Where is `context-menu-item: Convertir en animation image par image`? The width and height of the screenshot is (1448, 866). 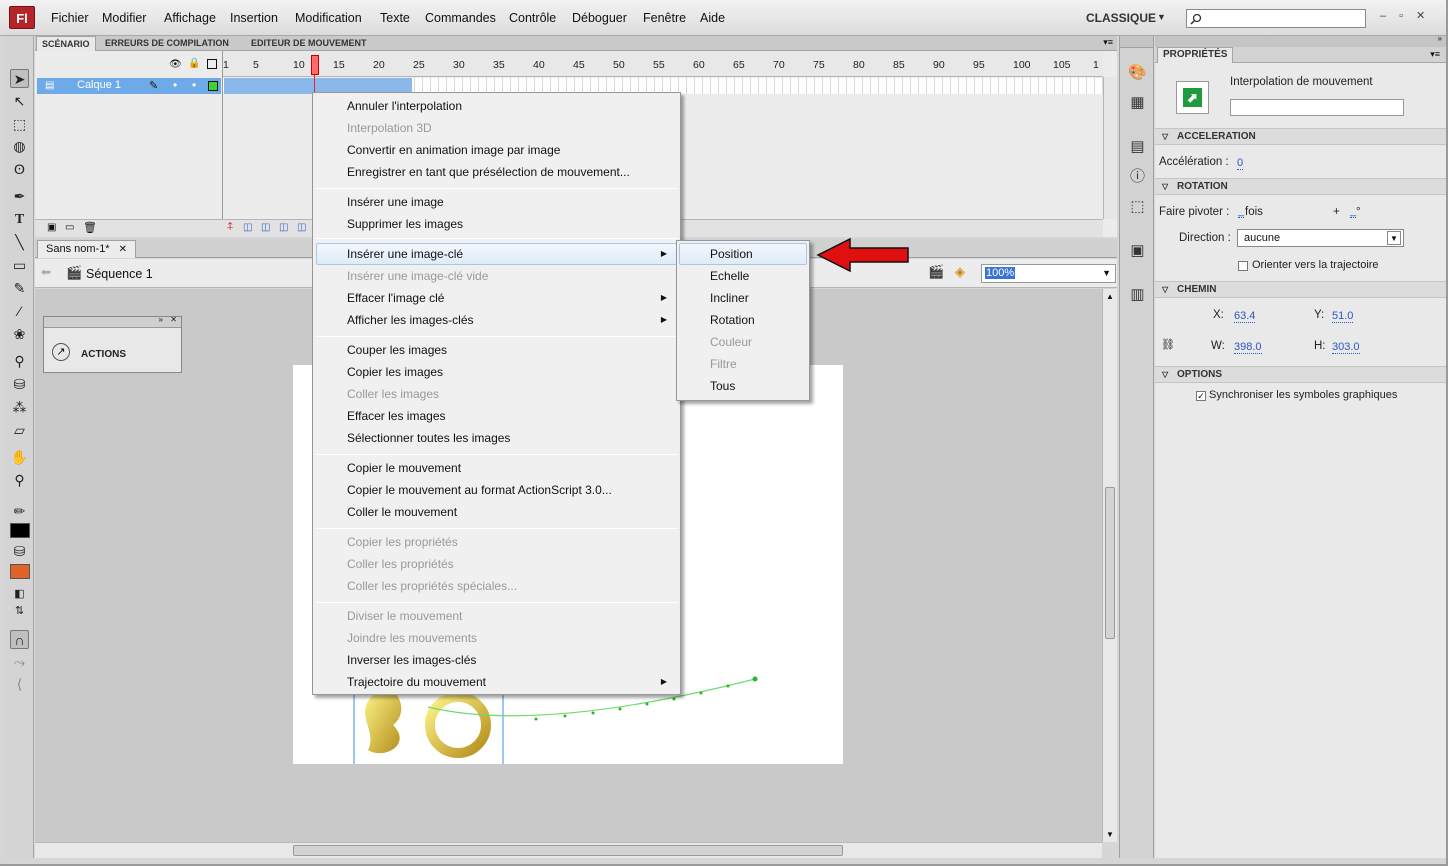
context-menu-item: Convertir en animation image par image is located at coordinates (512, 150).